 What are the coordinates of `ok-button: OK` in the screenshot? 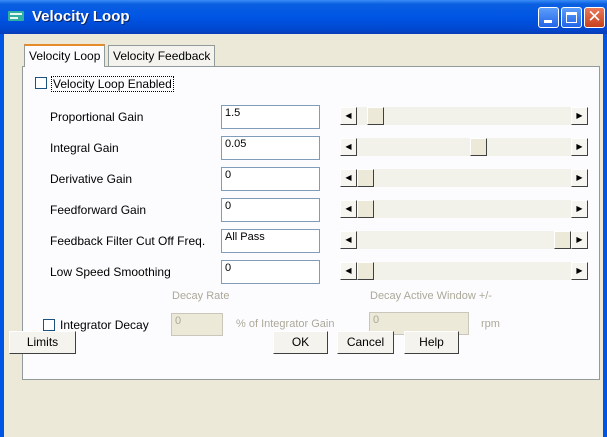 It's located at (300, 342).